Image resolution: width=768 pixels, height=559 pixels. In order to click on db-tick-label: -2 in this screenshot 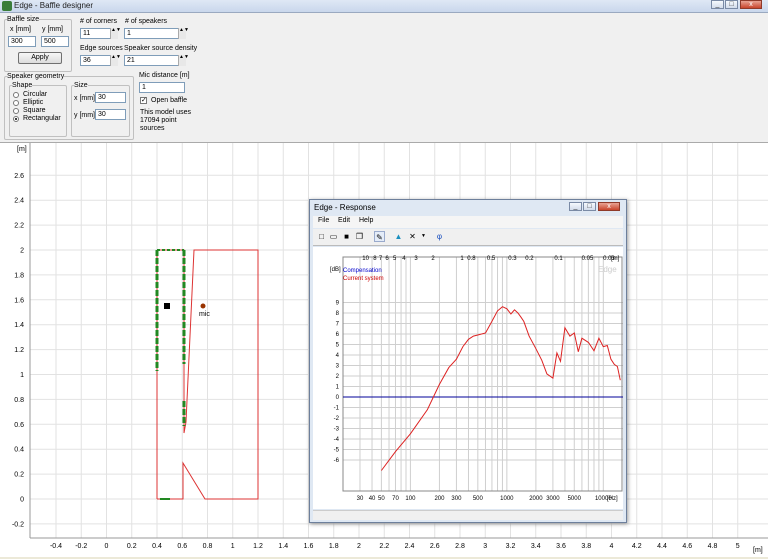, I will do `click(337, 419)`.